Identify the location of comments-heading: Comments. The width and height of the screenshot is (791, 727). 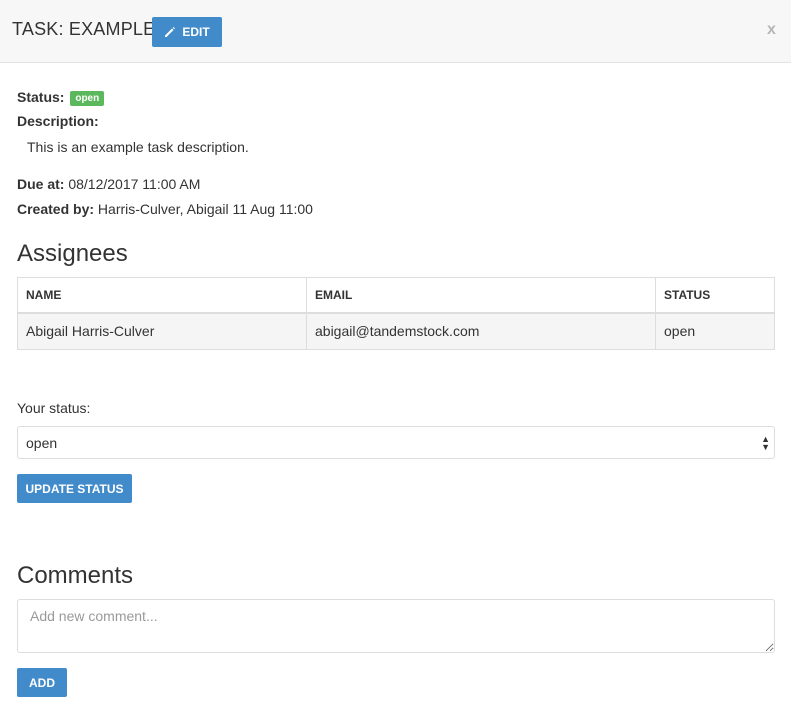
(75, 575).